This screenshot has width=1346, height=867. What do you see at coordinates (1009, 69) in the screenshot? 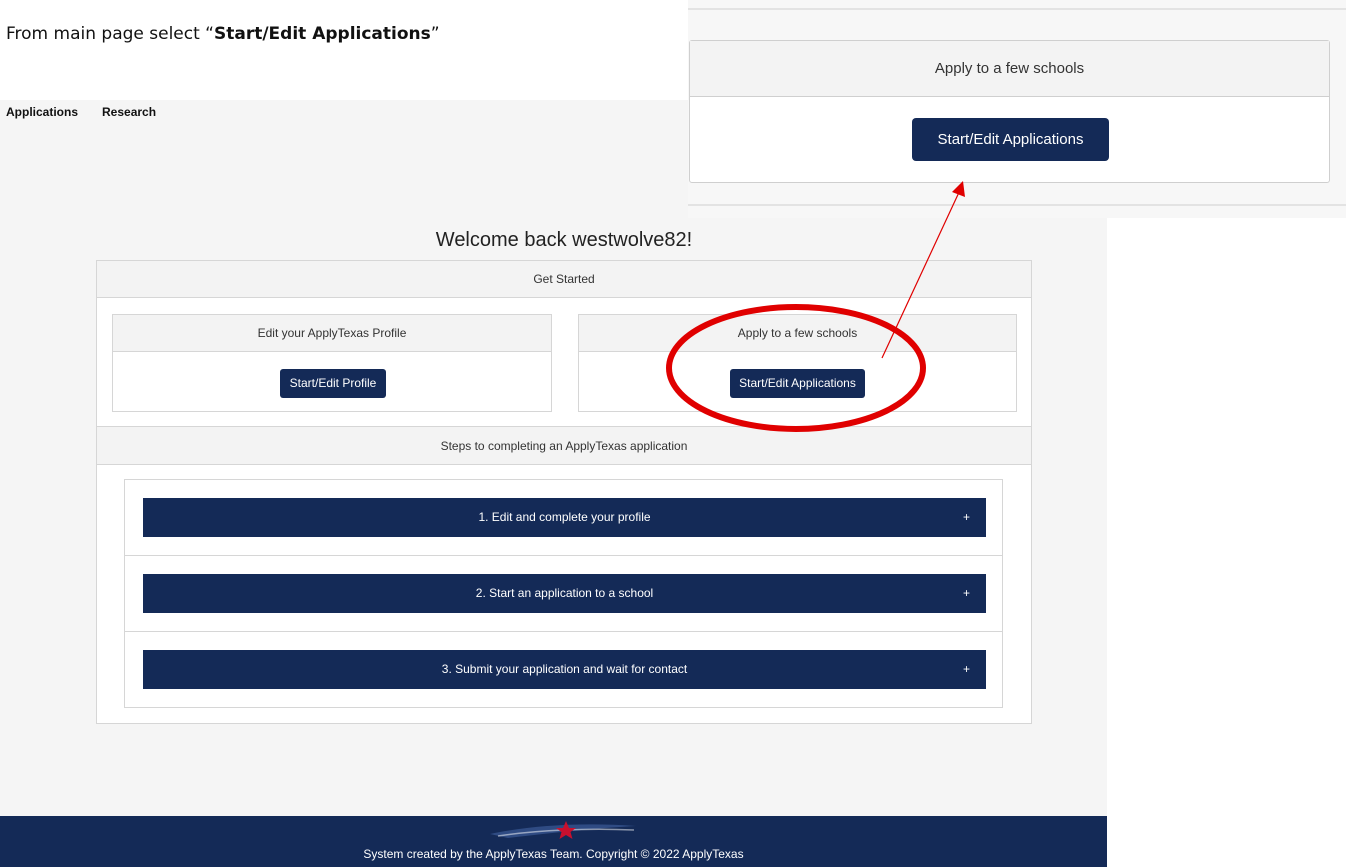
I see `zoom-apply-card-title: Apply to a few schools` at bounding box center [1009, 69].